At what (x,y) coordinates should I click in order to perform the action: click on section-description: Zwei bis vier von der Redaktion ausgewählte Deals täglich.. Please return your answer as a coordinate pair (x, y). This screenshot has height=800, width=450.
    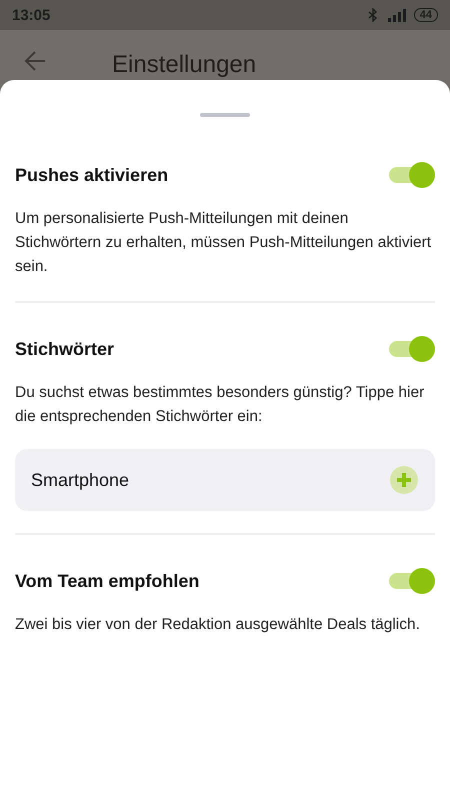
    Looking at the image, I should click on (218, 625).